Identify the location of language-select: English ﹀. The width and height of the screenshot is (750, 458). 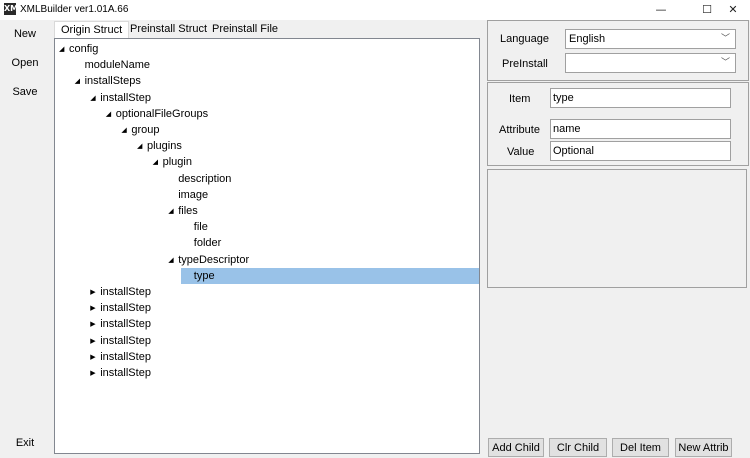
(650, 39).